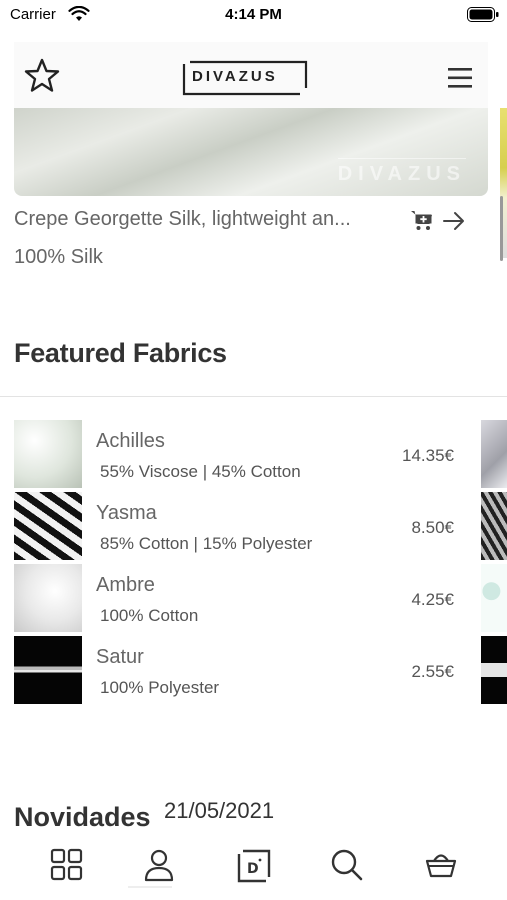  What do you see at coordinates (200, 471) in the screenshot?
I see `product-composition: 55% Viscose | 45% Cotton` at bounding box center [200, 471].